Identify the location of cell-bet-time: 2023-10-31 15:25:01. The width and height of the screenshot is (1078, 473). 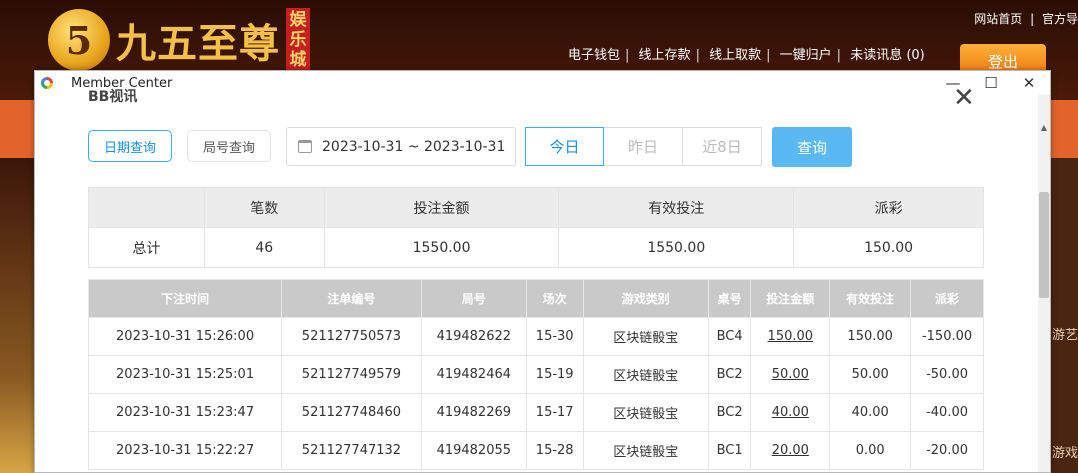
(185, 374).